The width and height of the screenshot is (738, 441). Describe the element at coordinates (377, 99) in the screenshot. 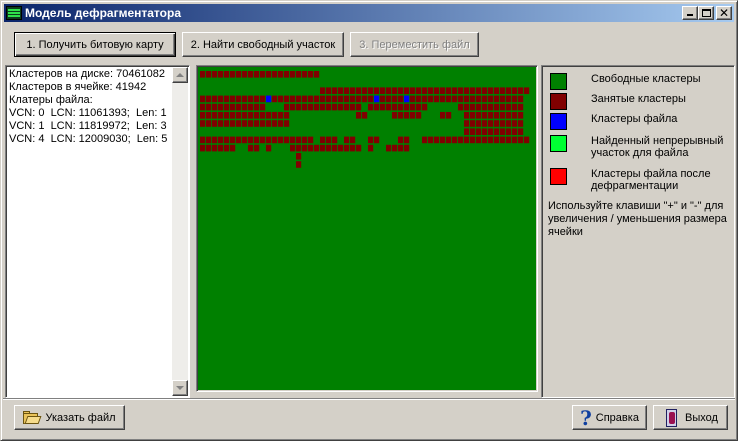

I see `file-cluster` at that location.